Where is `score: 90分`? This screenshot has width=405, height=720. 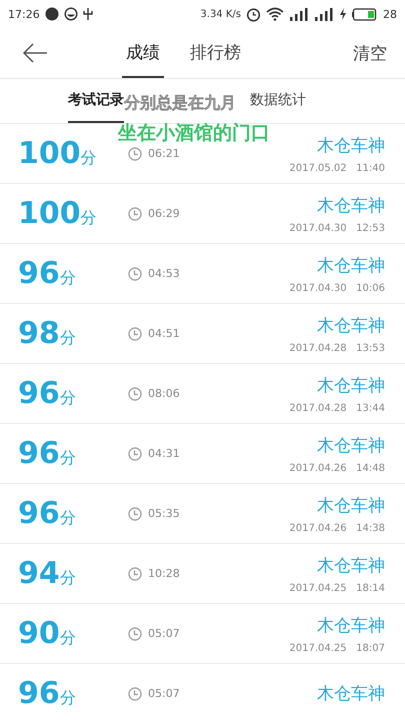
score: 90分 is located at coordinates (47, 633).